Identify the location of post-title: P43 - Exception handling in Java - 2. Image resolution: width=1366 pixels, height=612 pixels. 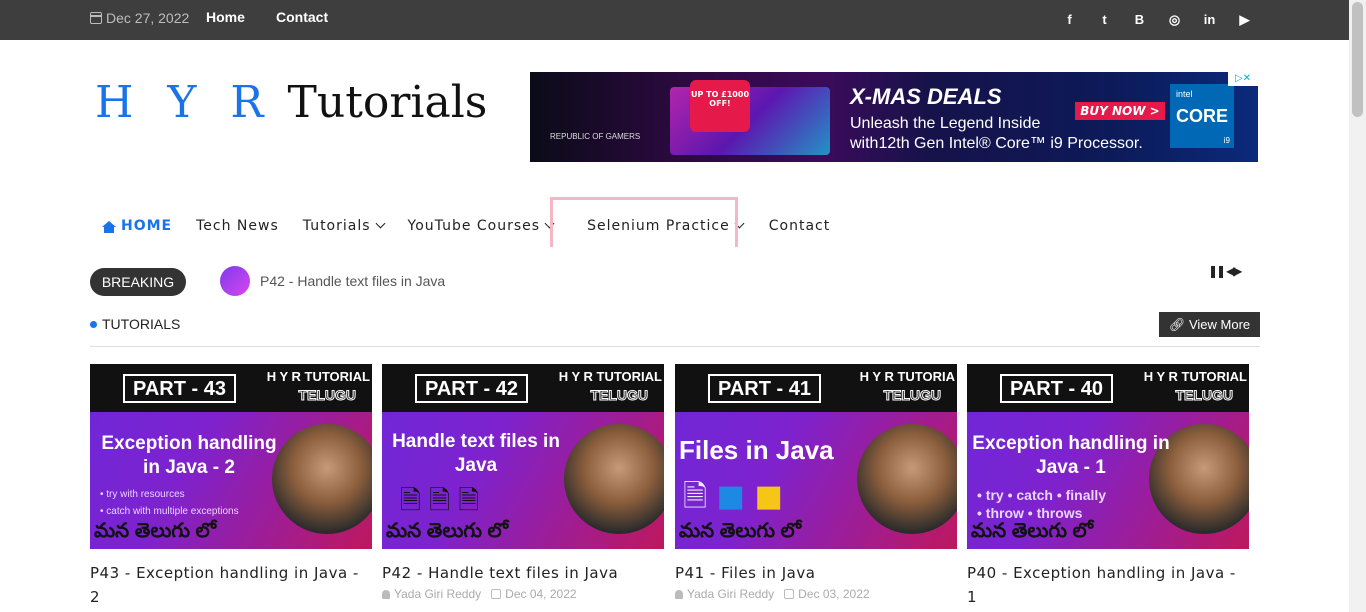
(231, 585).